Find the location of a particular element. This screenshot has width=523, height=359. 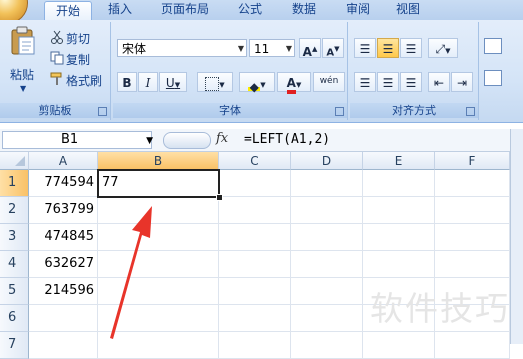

column-header-b: B is located at coordinates (158, 161).